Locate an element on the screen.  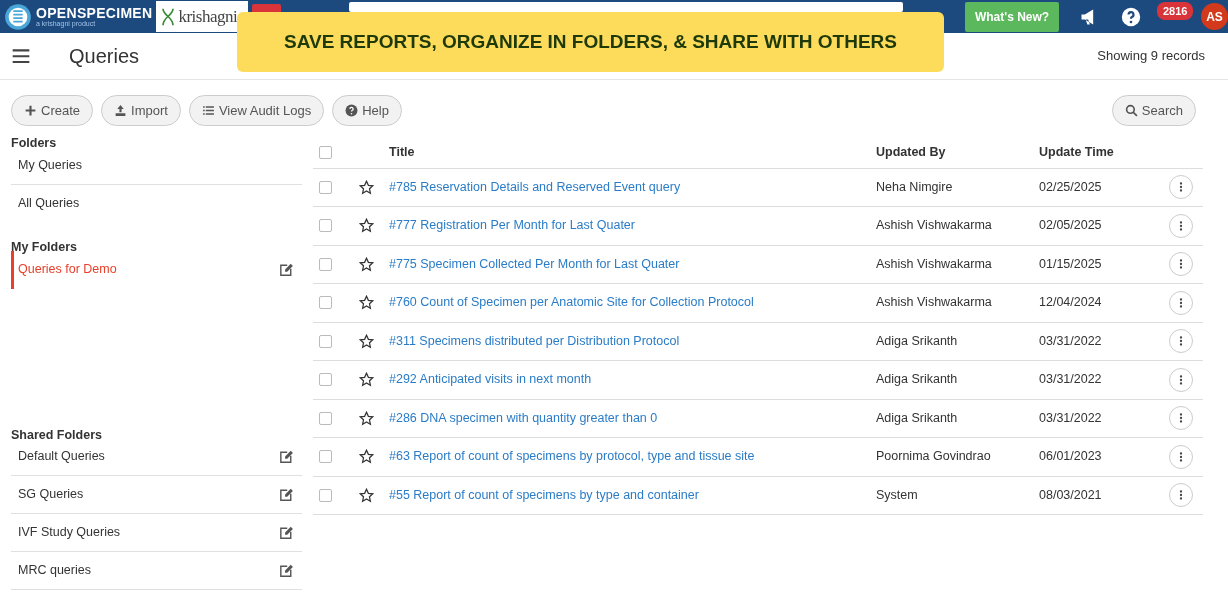
toolbar-button: Create is located at coordinates (52, 110).